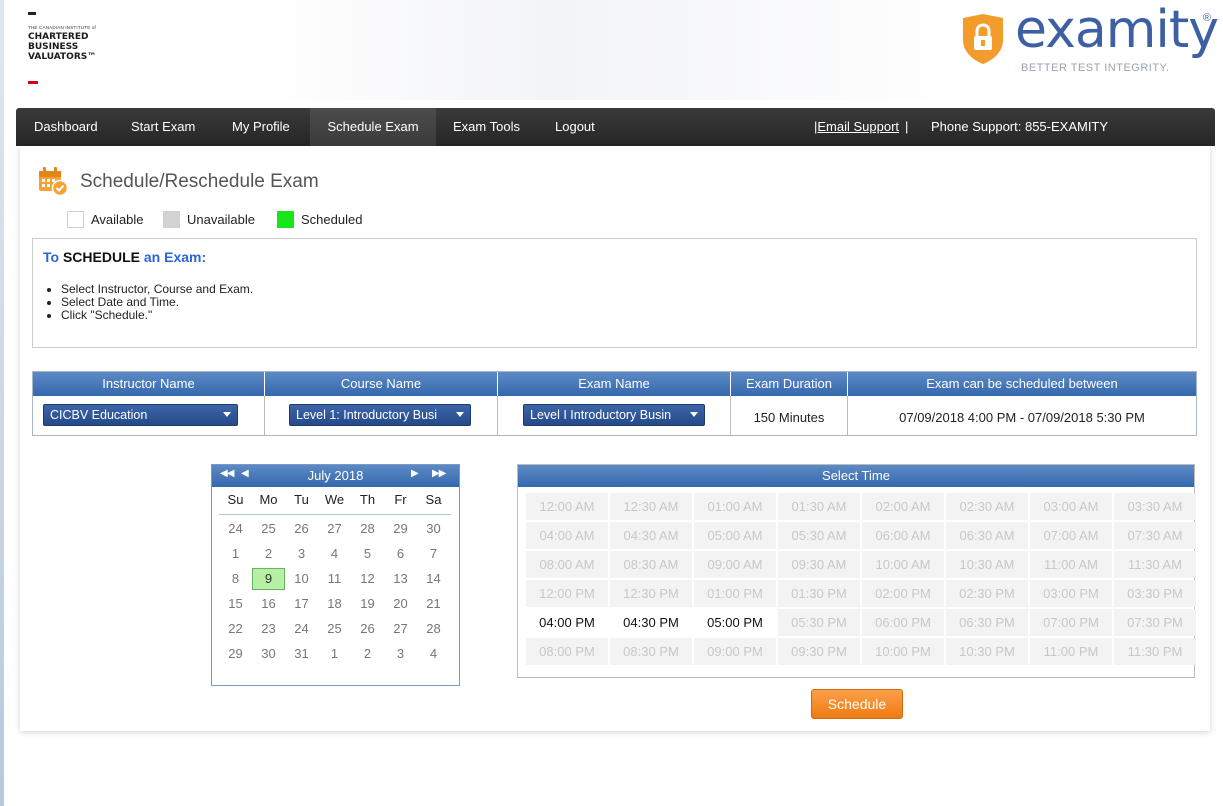 This screenshot has height=806, width=1223. What do you see at coordinates (400, 579) in the screenshot?
I see `calendar-day: 13` at bounding box center [400, 579].